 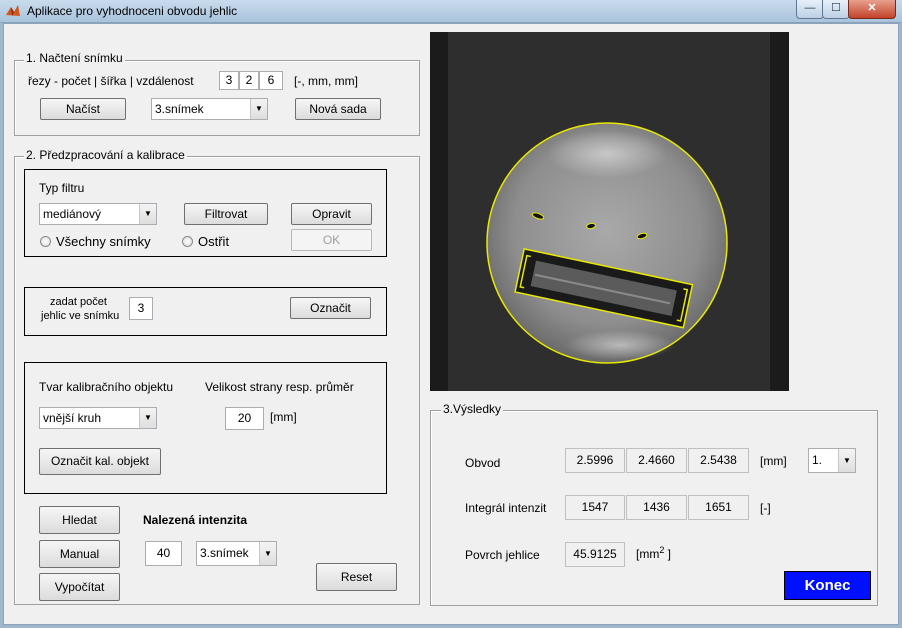 What do you see at coordinates (472, 409) in the screenshot?
I see `results-panel-title: 3.Výsledky` at bounding box center [472, 409].